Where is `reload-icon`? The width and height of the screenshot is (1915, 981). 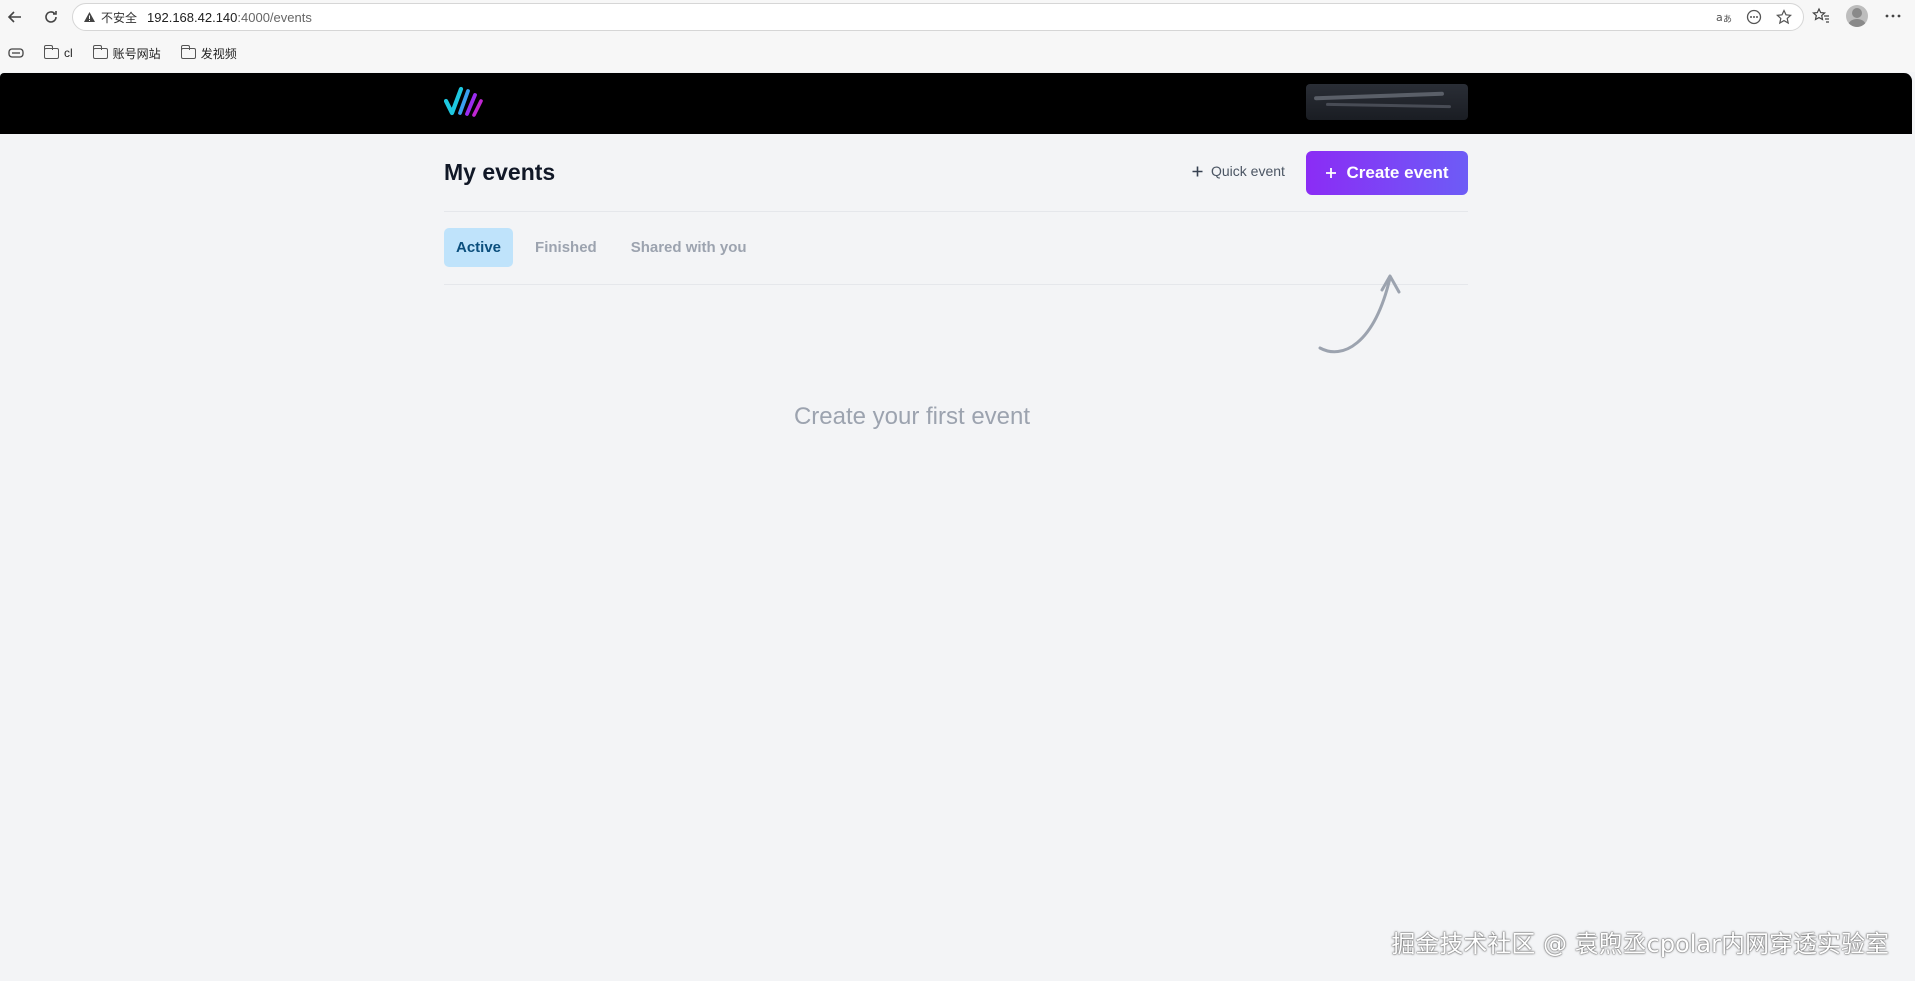 reload-icon is located at coordinates (51, 17).